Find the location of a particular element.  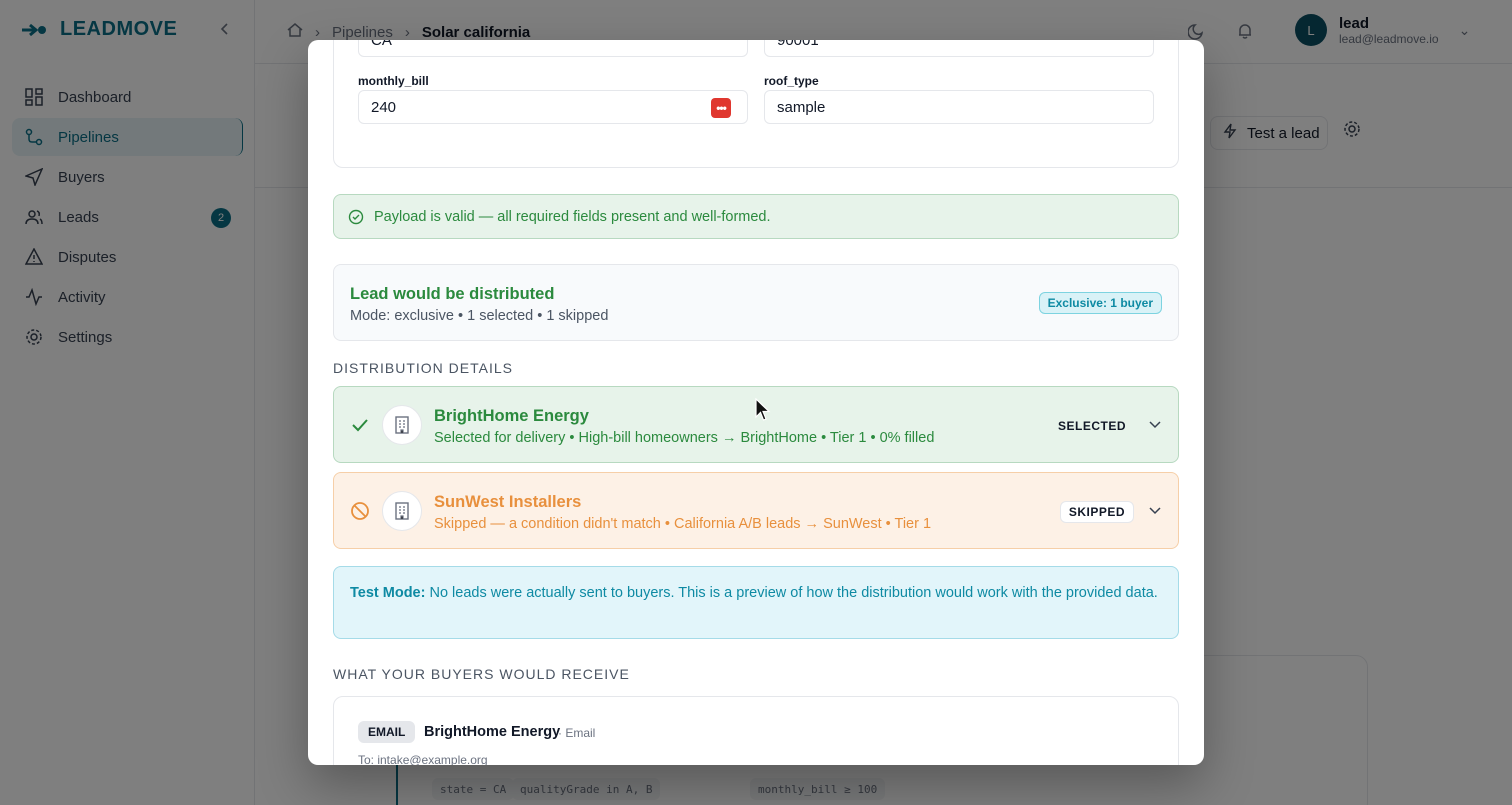

buyer-name: BrightHome Energy is located at coordinates (511, 416).